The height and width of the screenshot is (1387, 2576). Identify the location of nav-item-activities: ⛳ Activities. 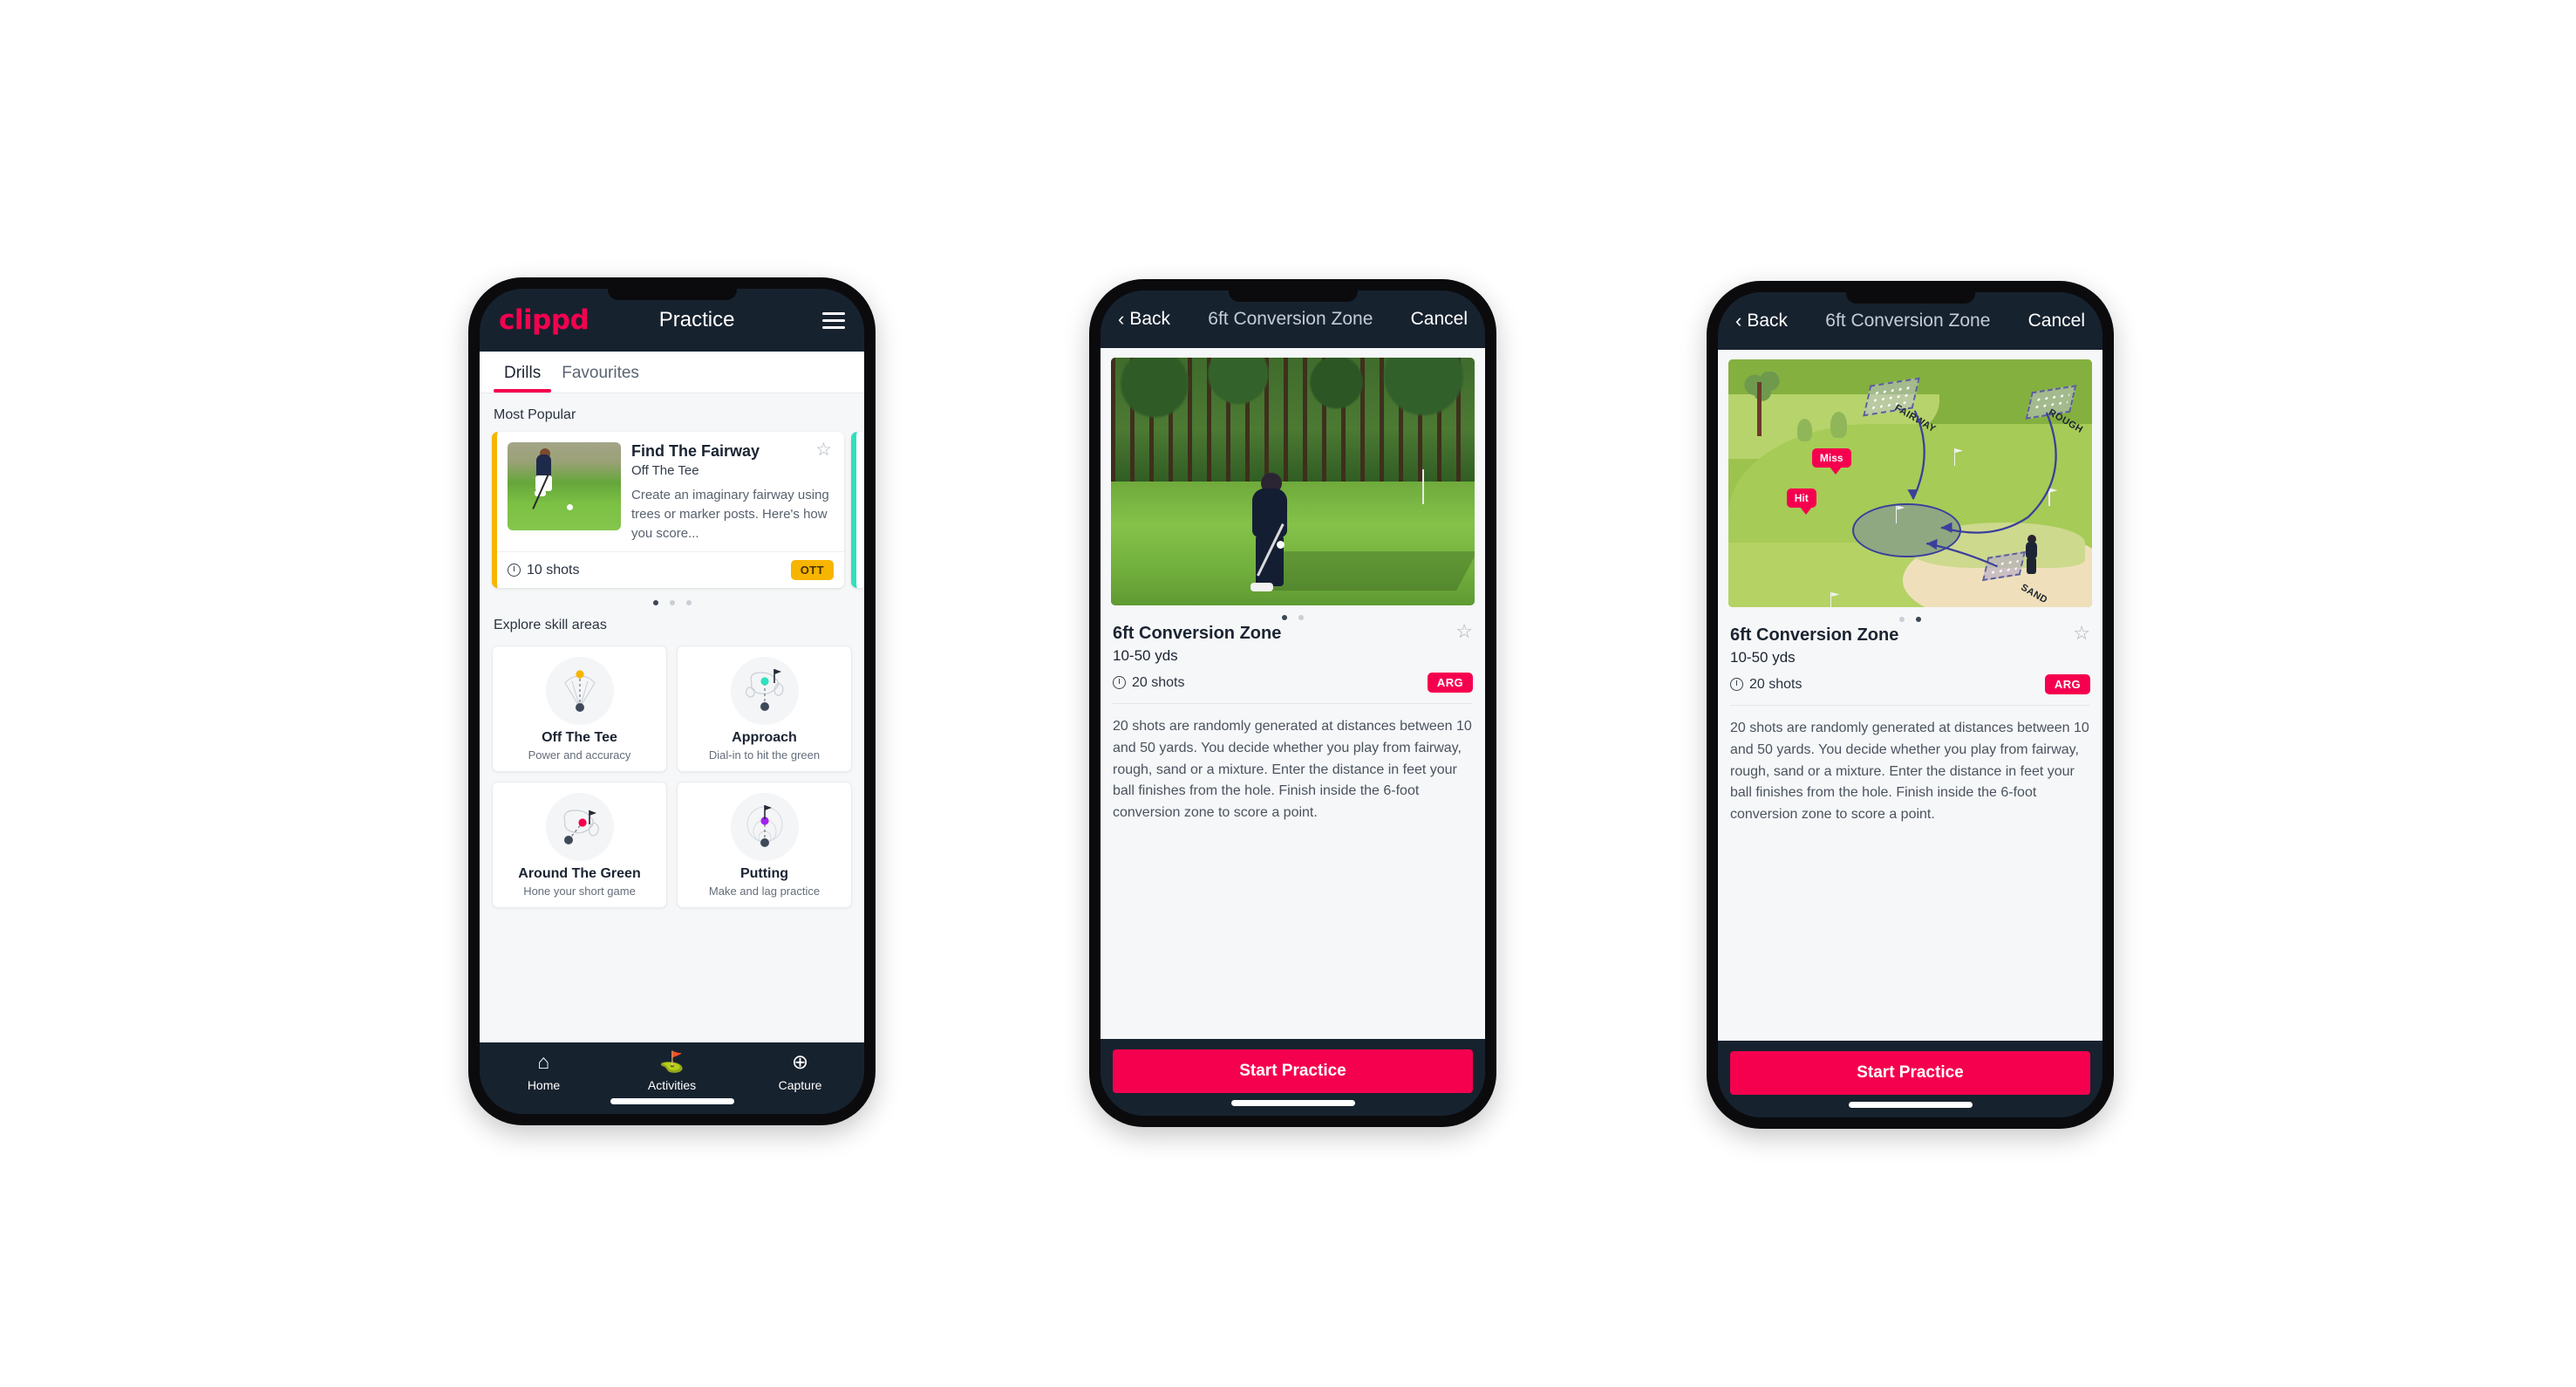
(672, 1071).